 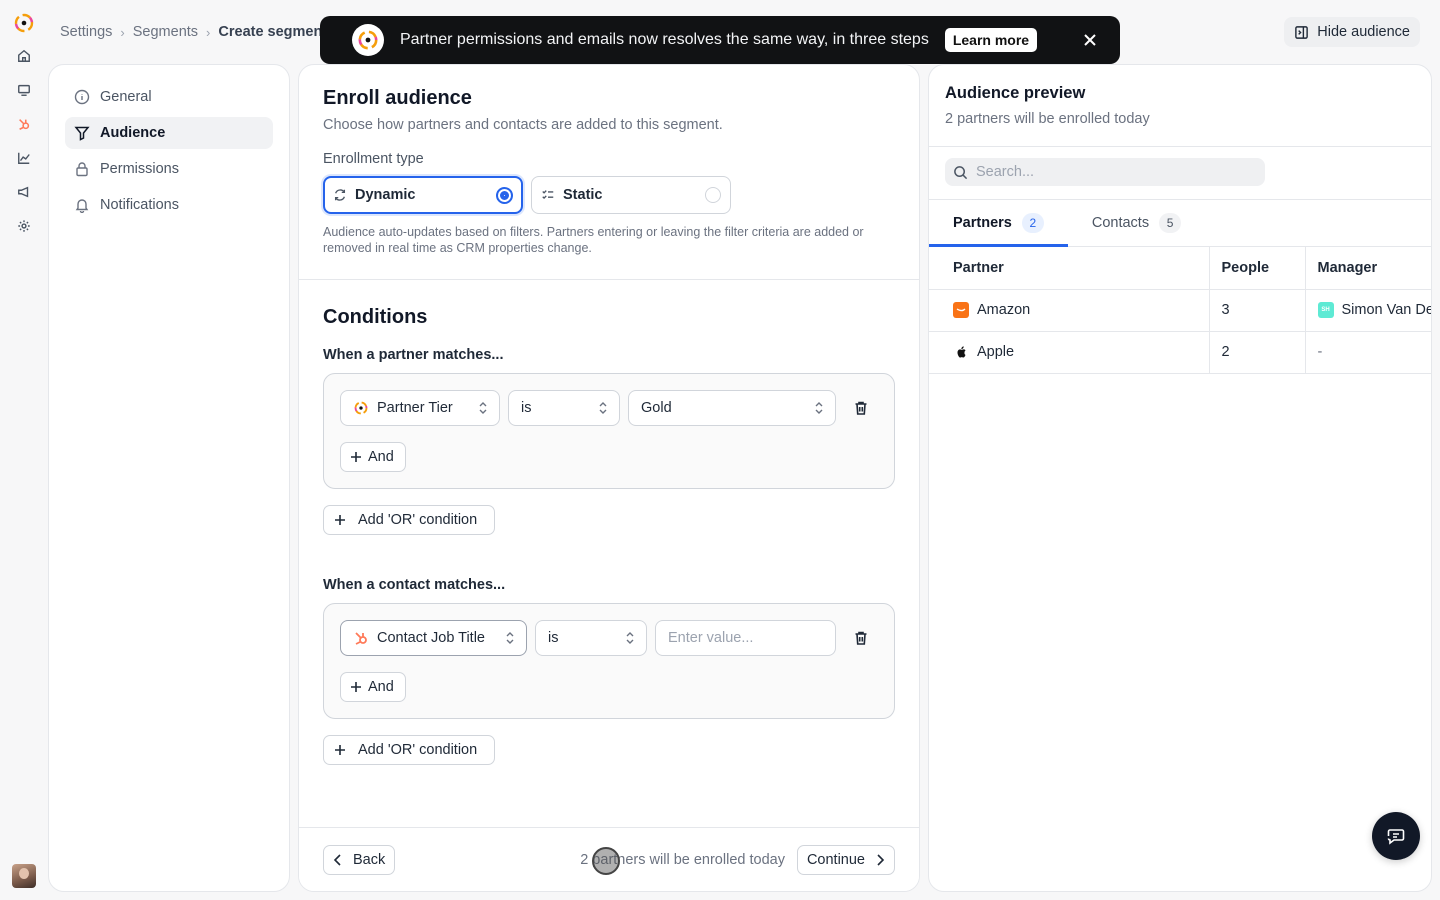 I want to click on search-icon, so click(x=961, y=172).